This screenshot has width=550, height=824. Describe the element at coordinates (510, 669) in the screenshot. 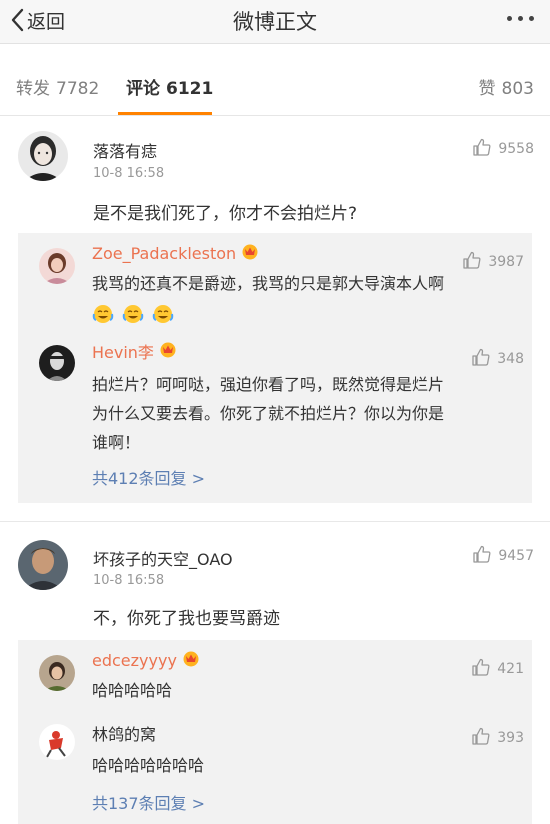

I see `like-count: 421` at that location.